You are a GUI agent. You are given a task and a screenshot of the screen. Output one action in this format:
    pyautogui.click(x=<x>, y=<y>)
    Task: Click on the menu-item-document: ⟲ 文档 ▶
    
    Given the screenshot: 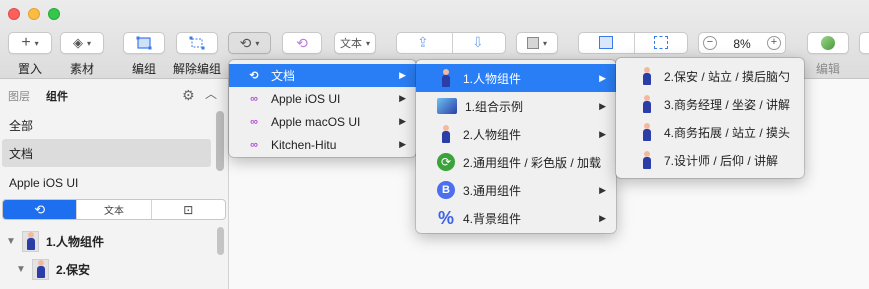 What is the action you would take?
    pyautogui.click(x=322, y=75)
    